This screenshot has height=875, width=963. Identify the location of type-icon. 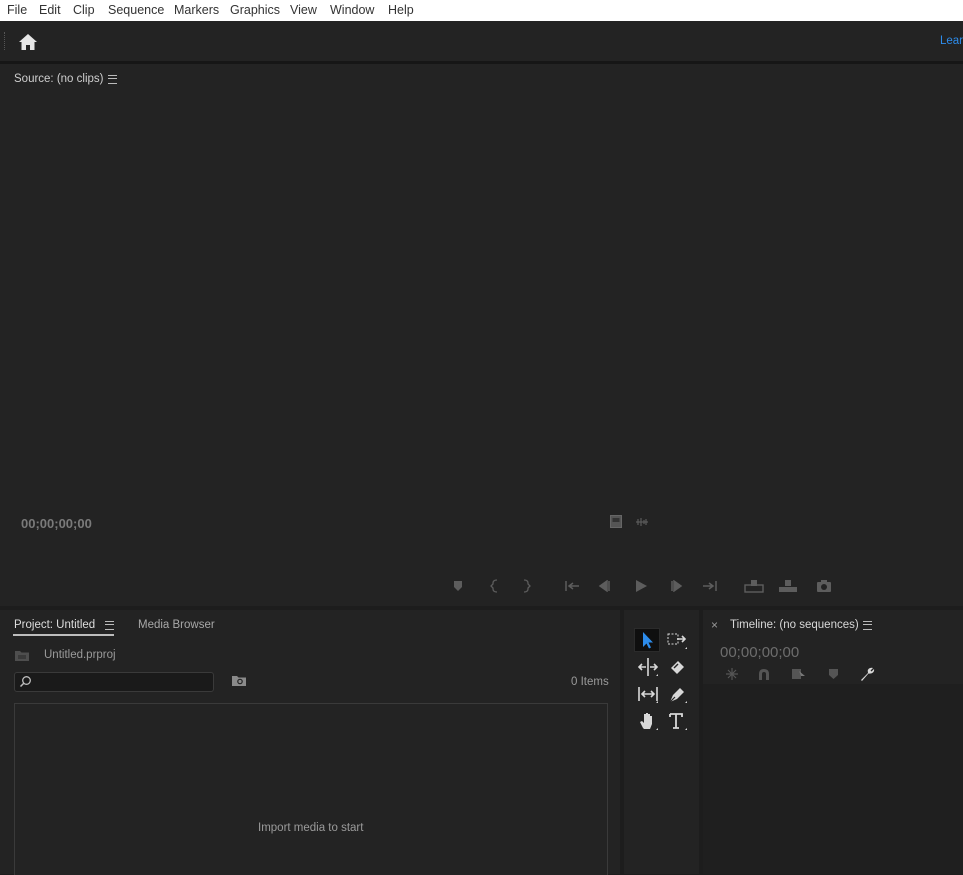
(677, 721).